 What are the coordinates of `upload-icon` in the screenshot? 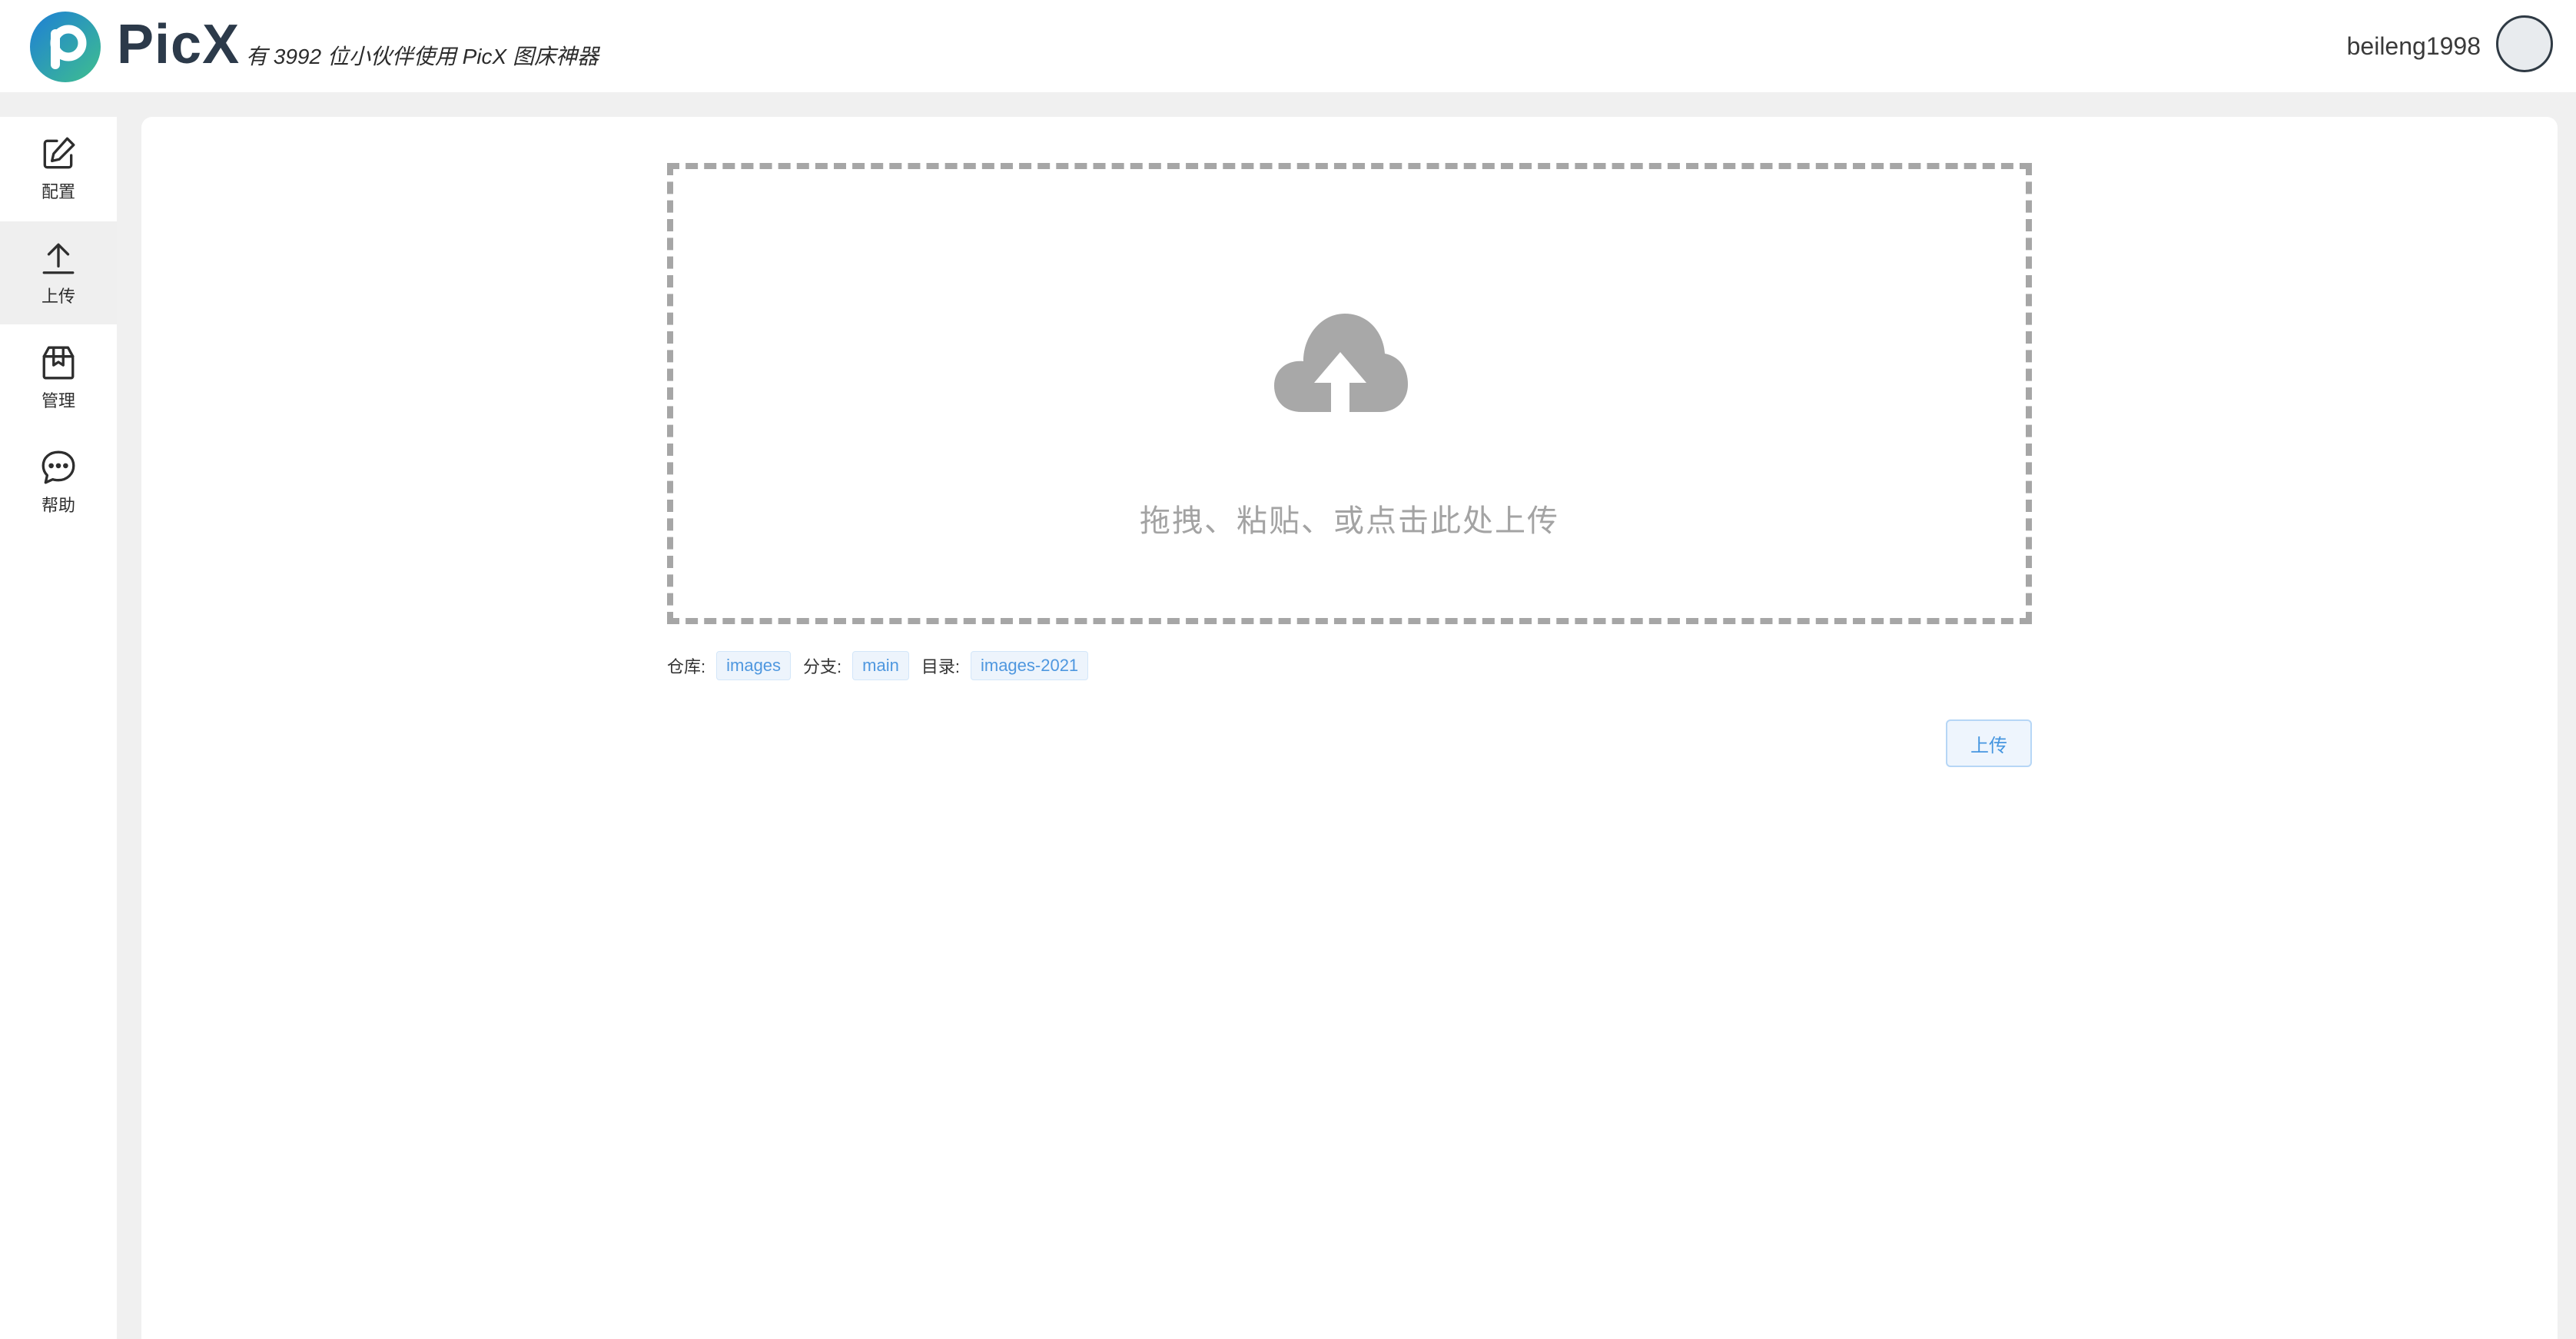 It's located at (58, 258).